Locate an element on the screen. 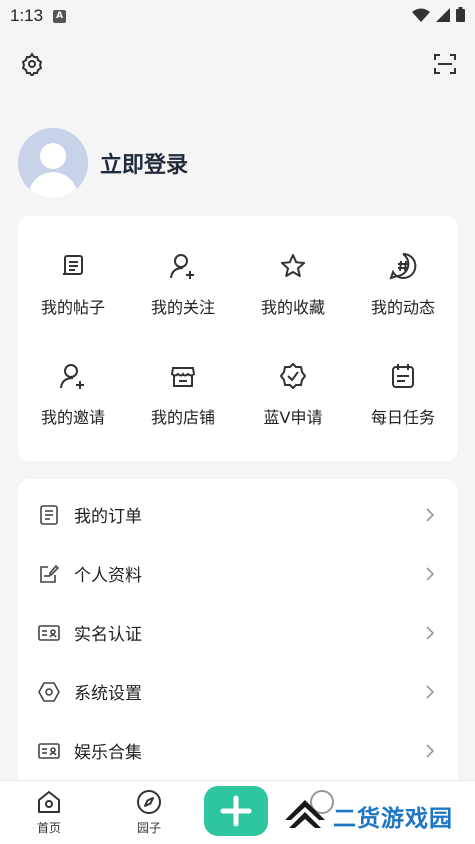  list-item-system-settings: 系统设置 is located at coordinates (238, 691).